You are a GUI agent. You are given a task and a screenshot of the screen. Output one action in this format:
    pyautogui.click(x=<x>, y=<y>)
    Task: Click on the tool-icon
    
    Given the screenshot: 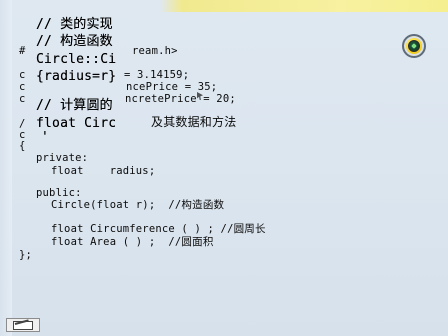 What is the action you would take?
    pyautogui.click(x=23, y=325)
    